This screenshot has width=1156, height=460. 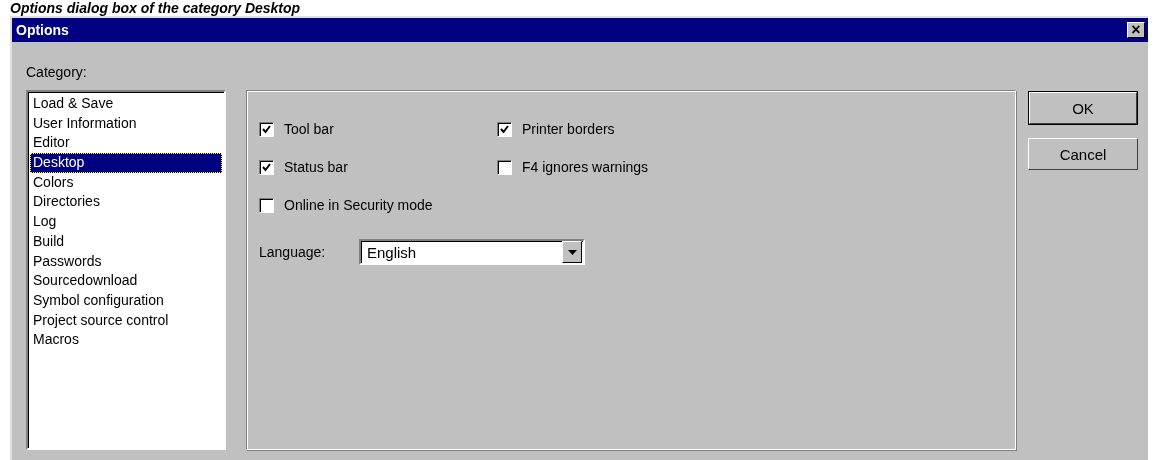 I want to click on category-item: Directories, so click(x=126, y=202).